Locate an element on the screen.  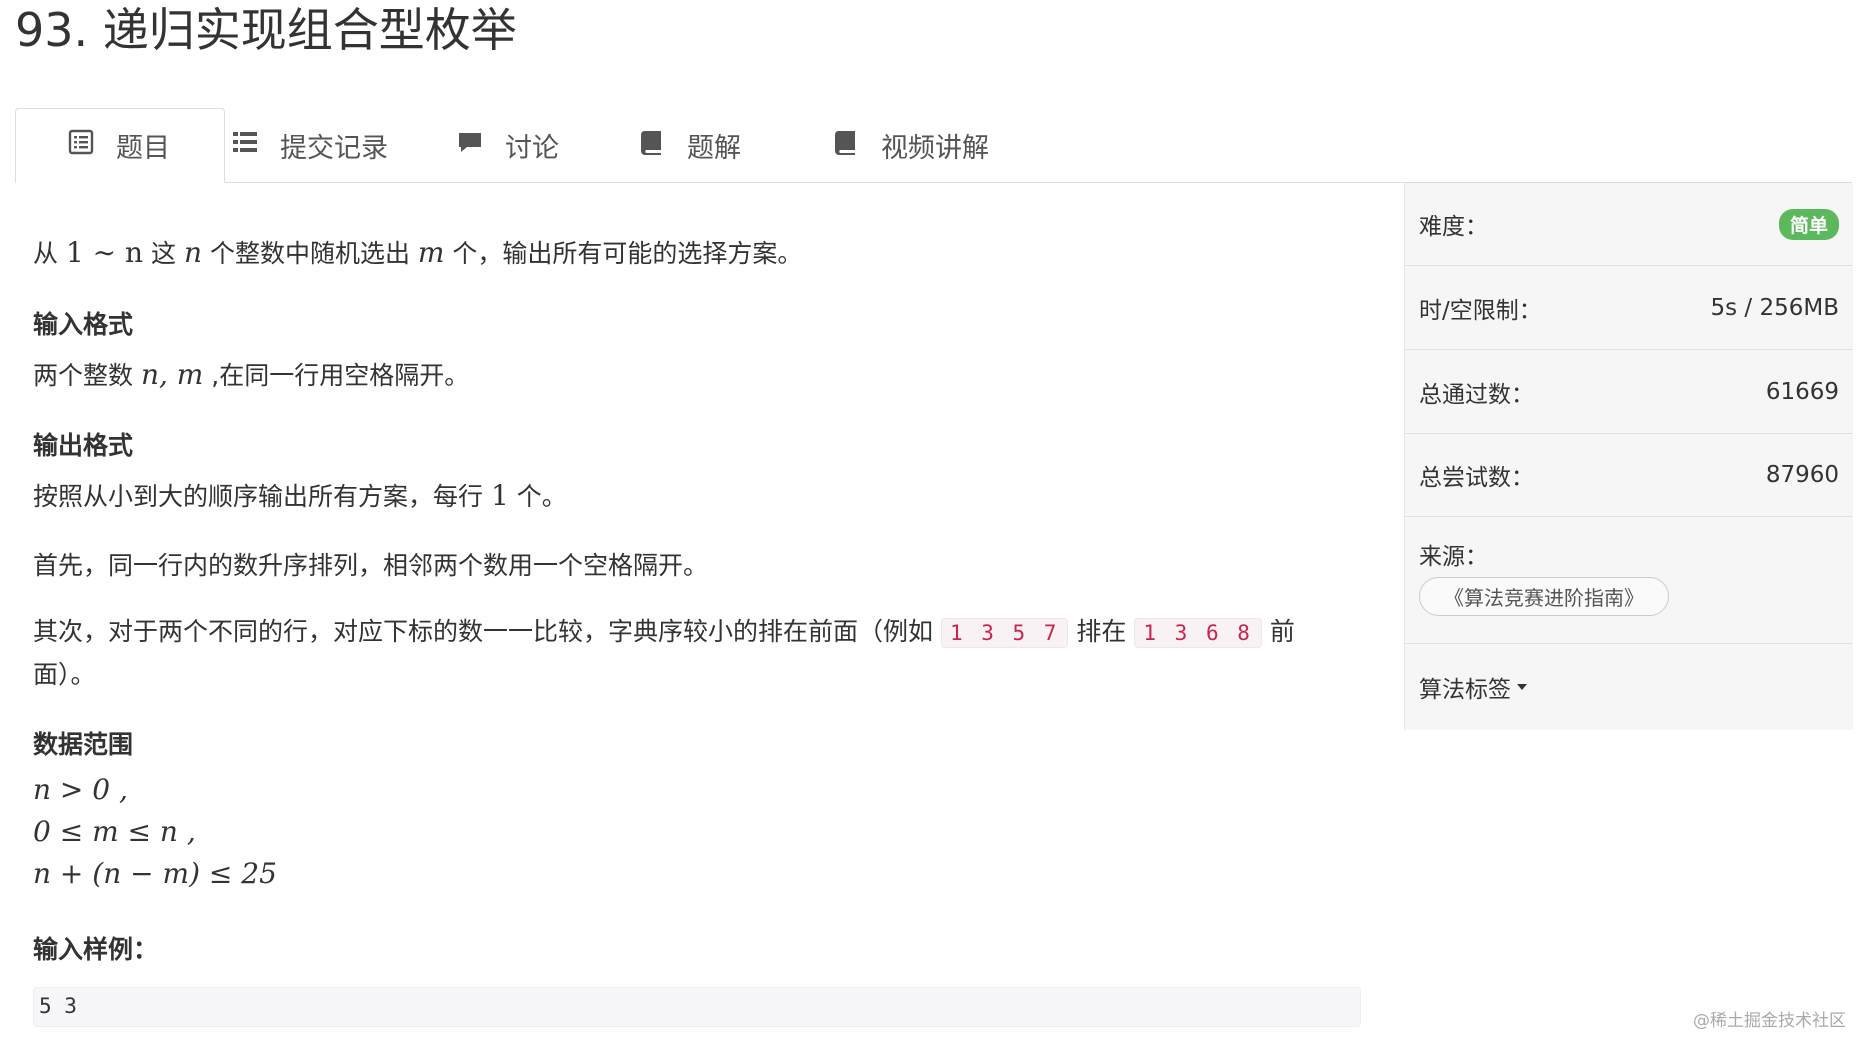
source-link: 《算法竞赛进阶指南》 is located at coordinates (1544, 596).